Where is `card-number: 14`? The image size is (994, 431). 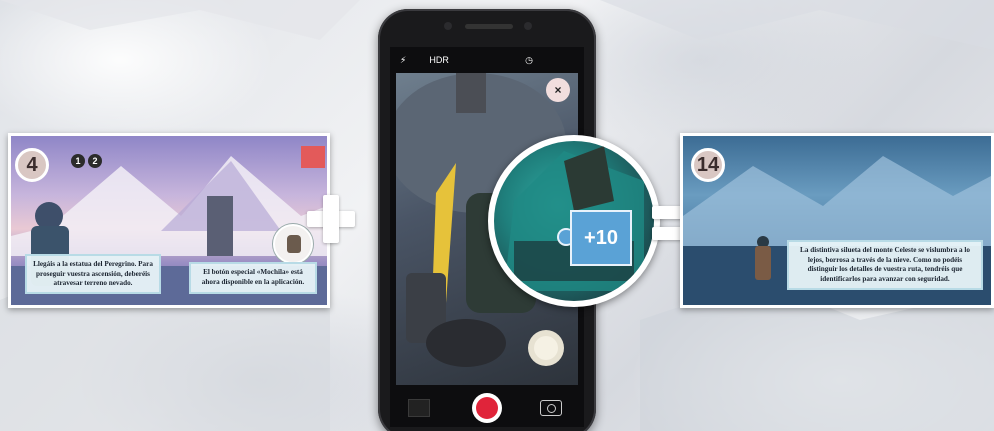
card-number: 14 is located at coordinates (708, 164).